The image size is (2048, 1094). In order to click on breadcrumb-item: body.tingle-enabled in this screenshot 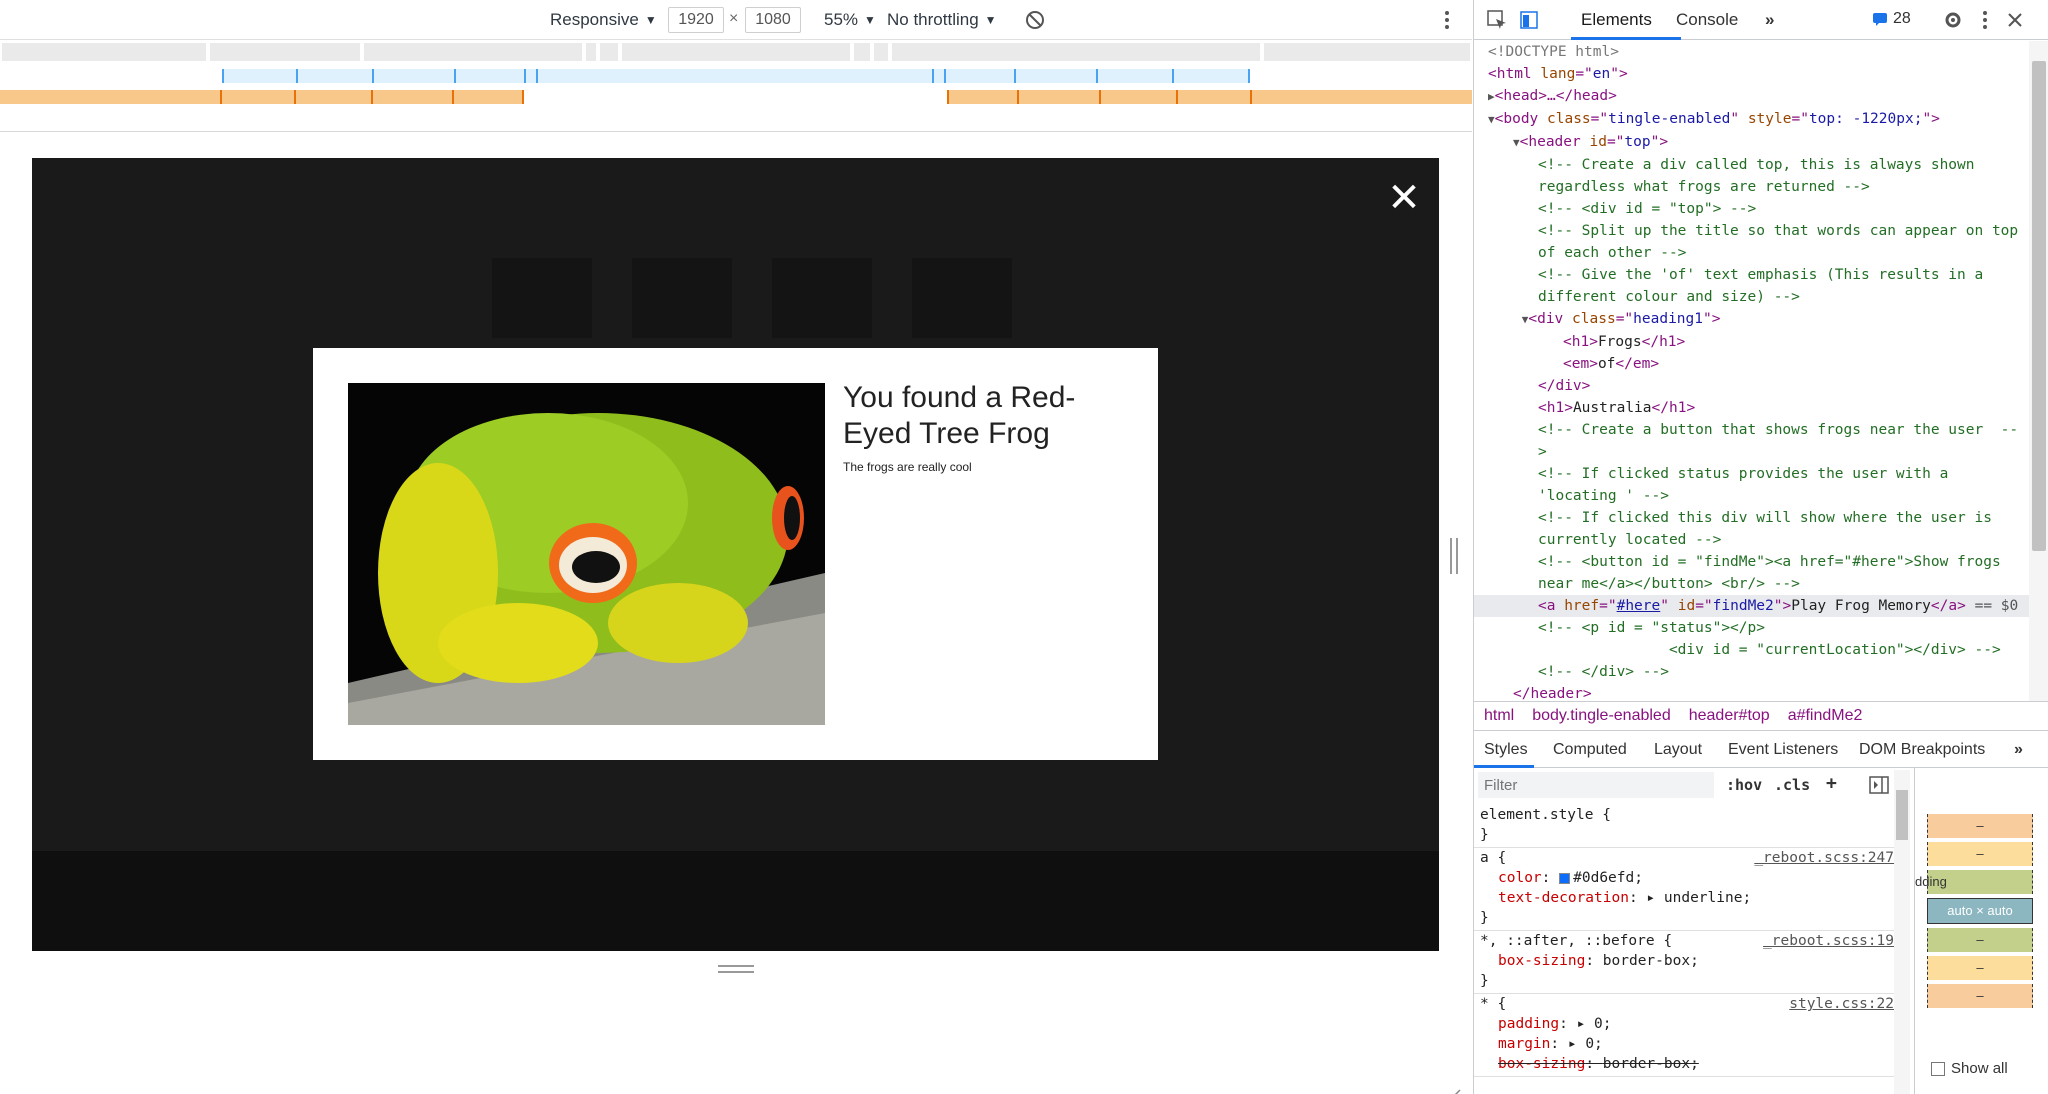, I will do `click(1601, 716)`.